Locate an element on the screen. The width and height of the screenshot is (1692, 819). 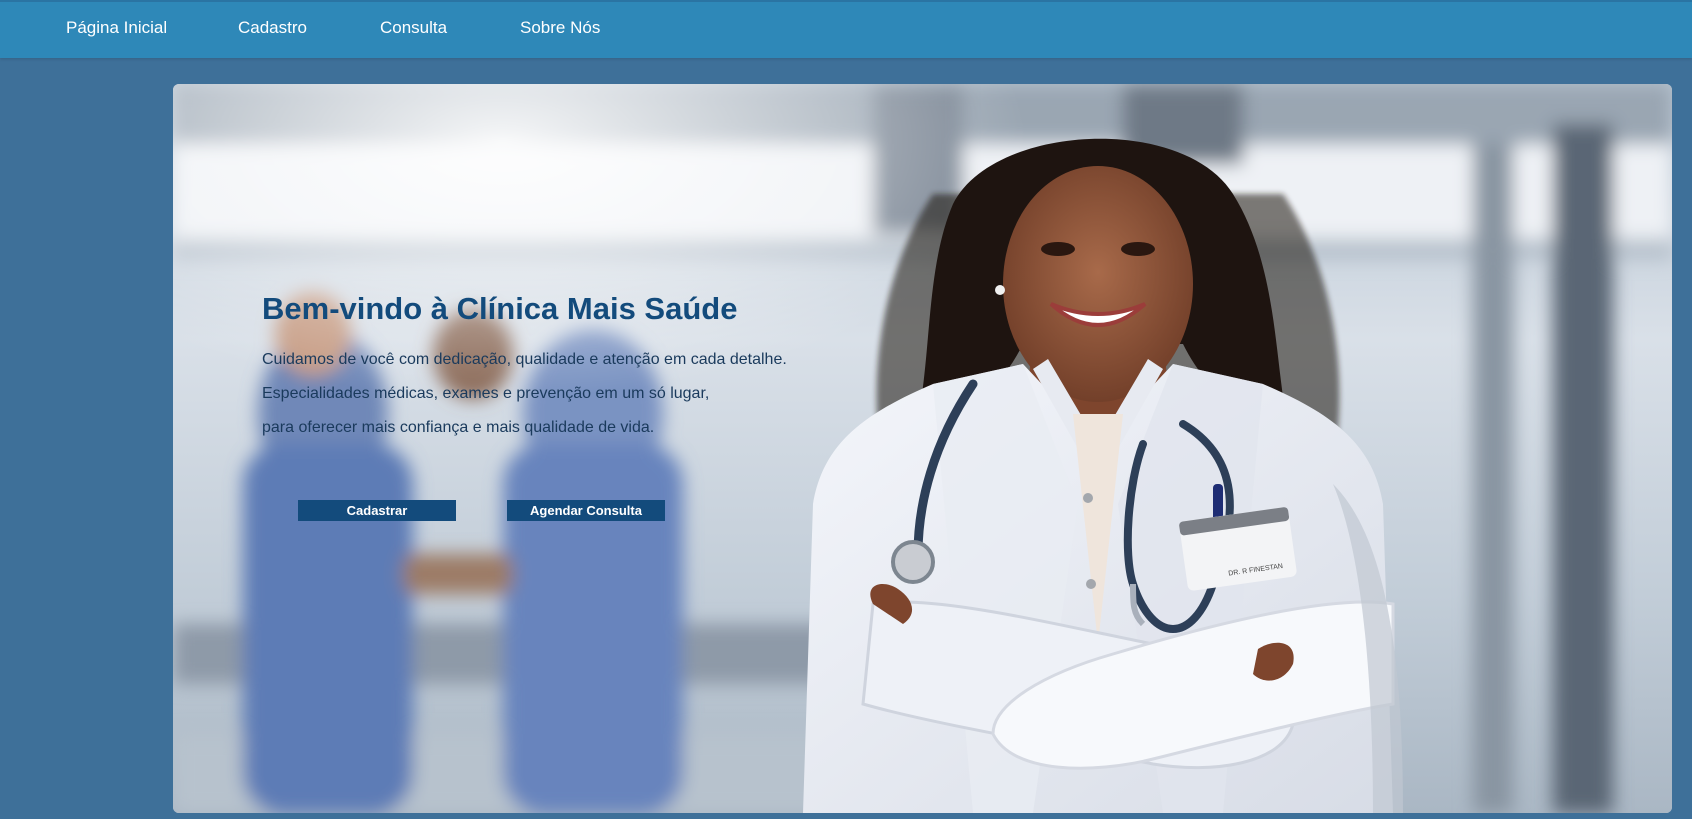
schedule-consultation-button: Agendar Consulta is located at coordinates (586, 510).